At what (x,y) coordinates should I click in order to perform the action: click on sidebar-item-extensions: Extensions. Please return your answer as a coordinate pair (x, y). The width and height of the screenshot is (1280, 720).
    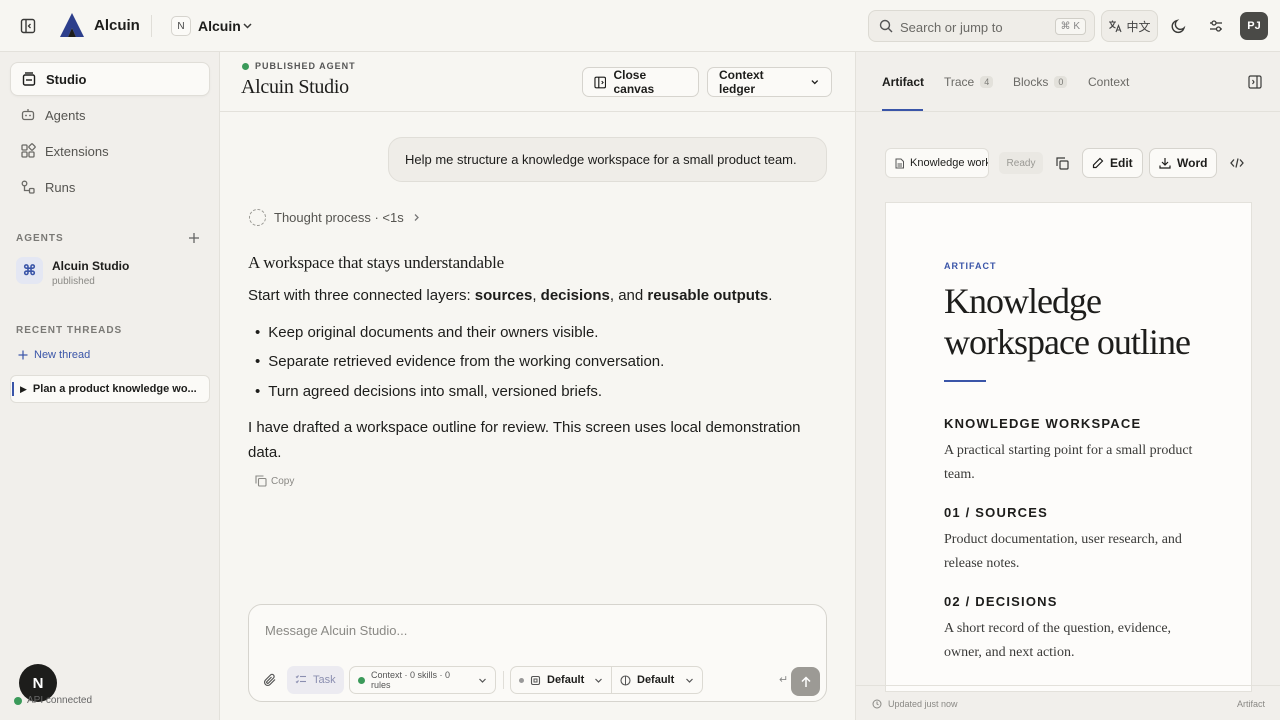
    Looking at the image, I should click on (110, 151).